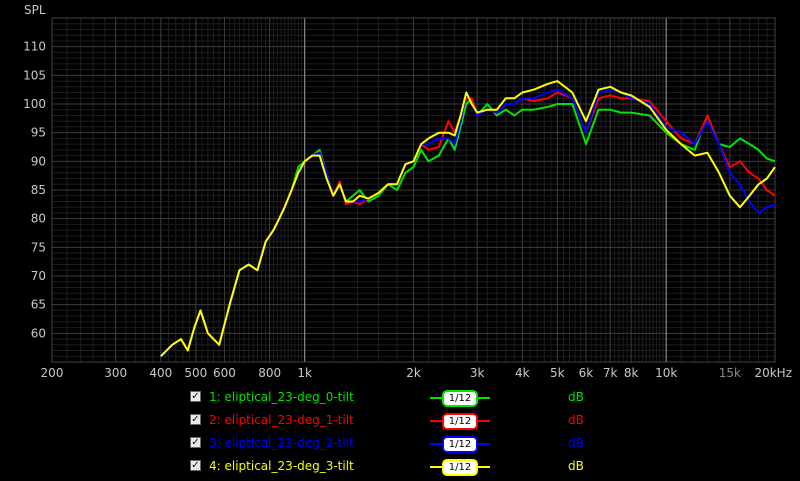  Describe the element at coordinates (195, 396) in the screenshot. I see `series-1-checkbox: ✓` at that location.